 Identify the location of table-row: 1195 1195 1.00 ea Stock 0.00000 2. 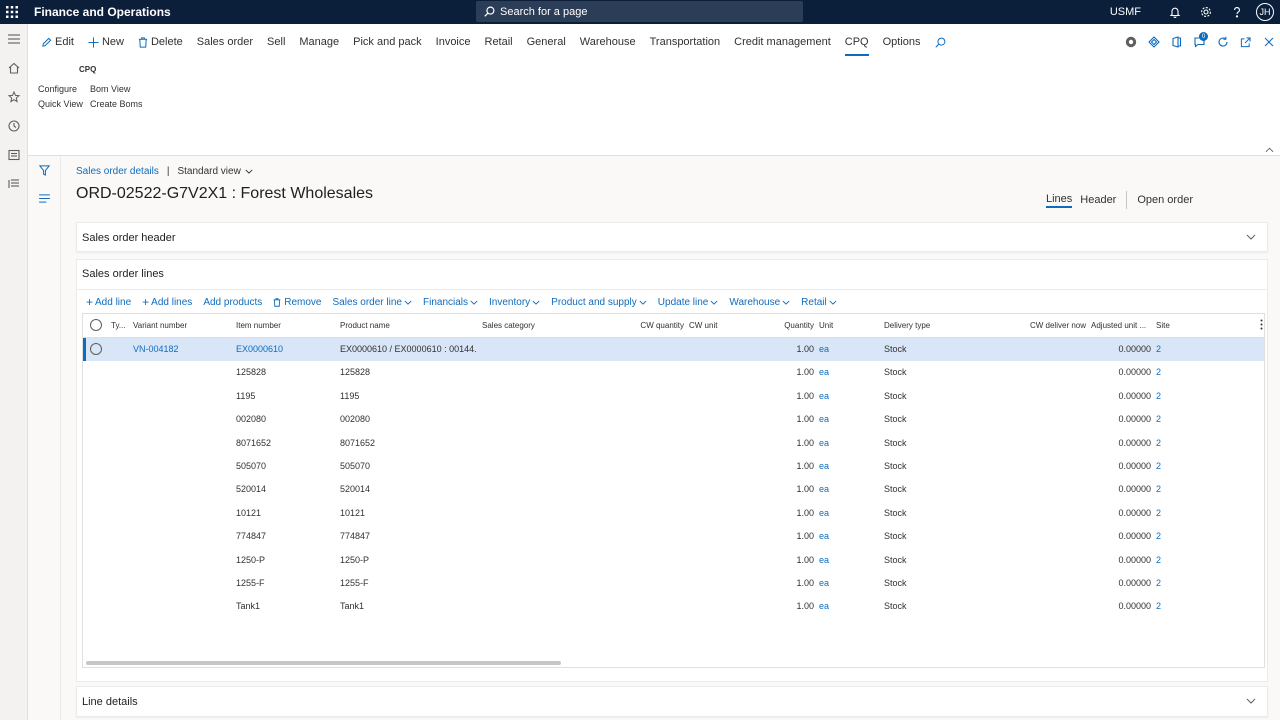
(673, 396).